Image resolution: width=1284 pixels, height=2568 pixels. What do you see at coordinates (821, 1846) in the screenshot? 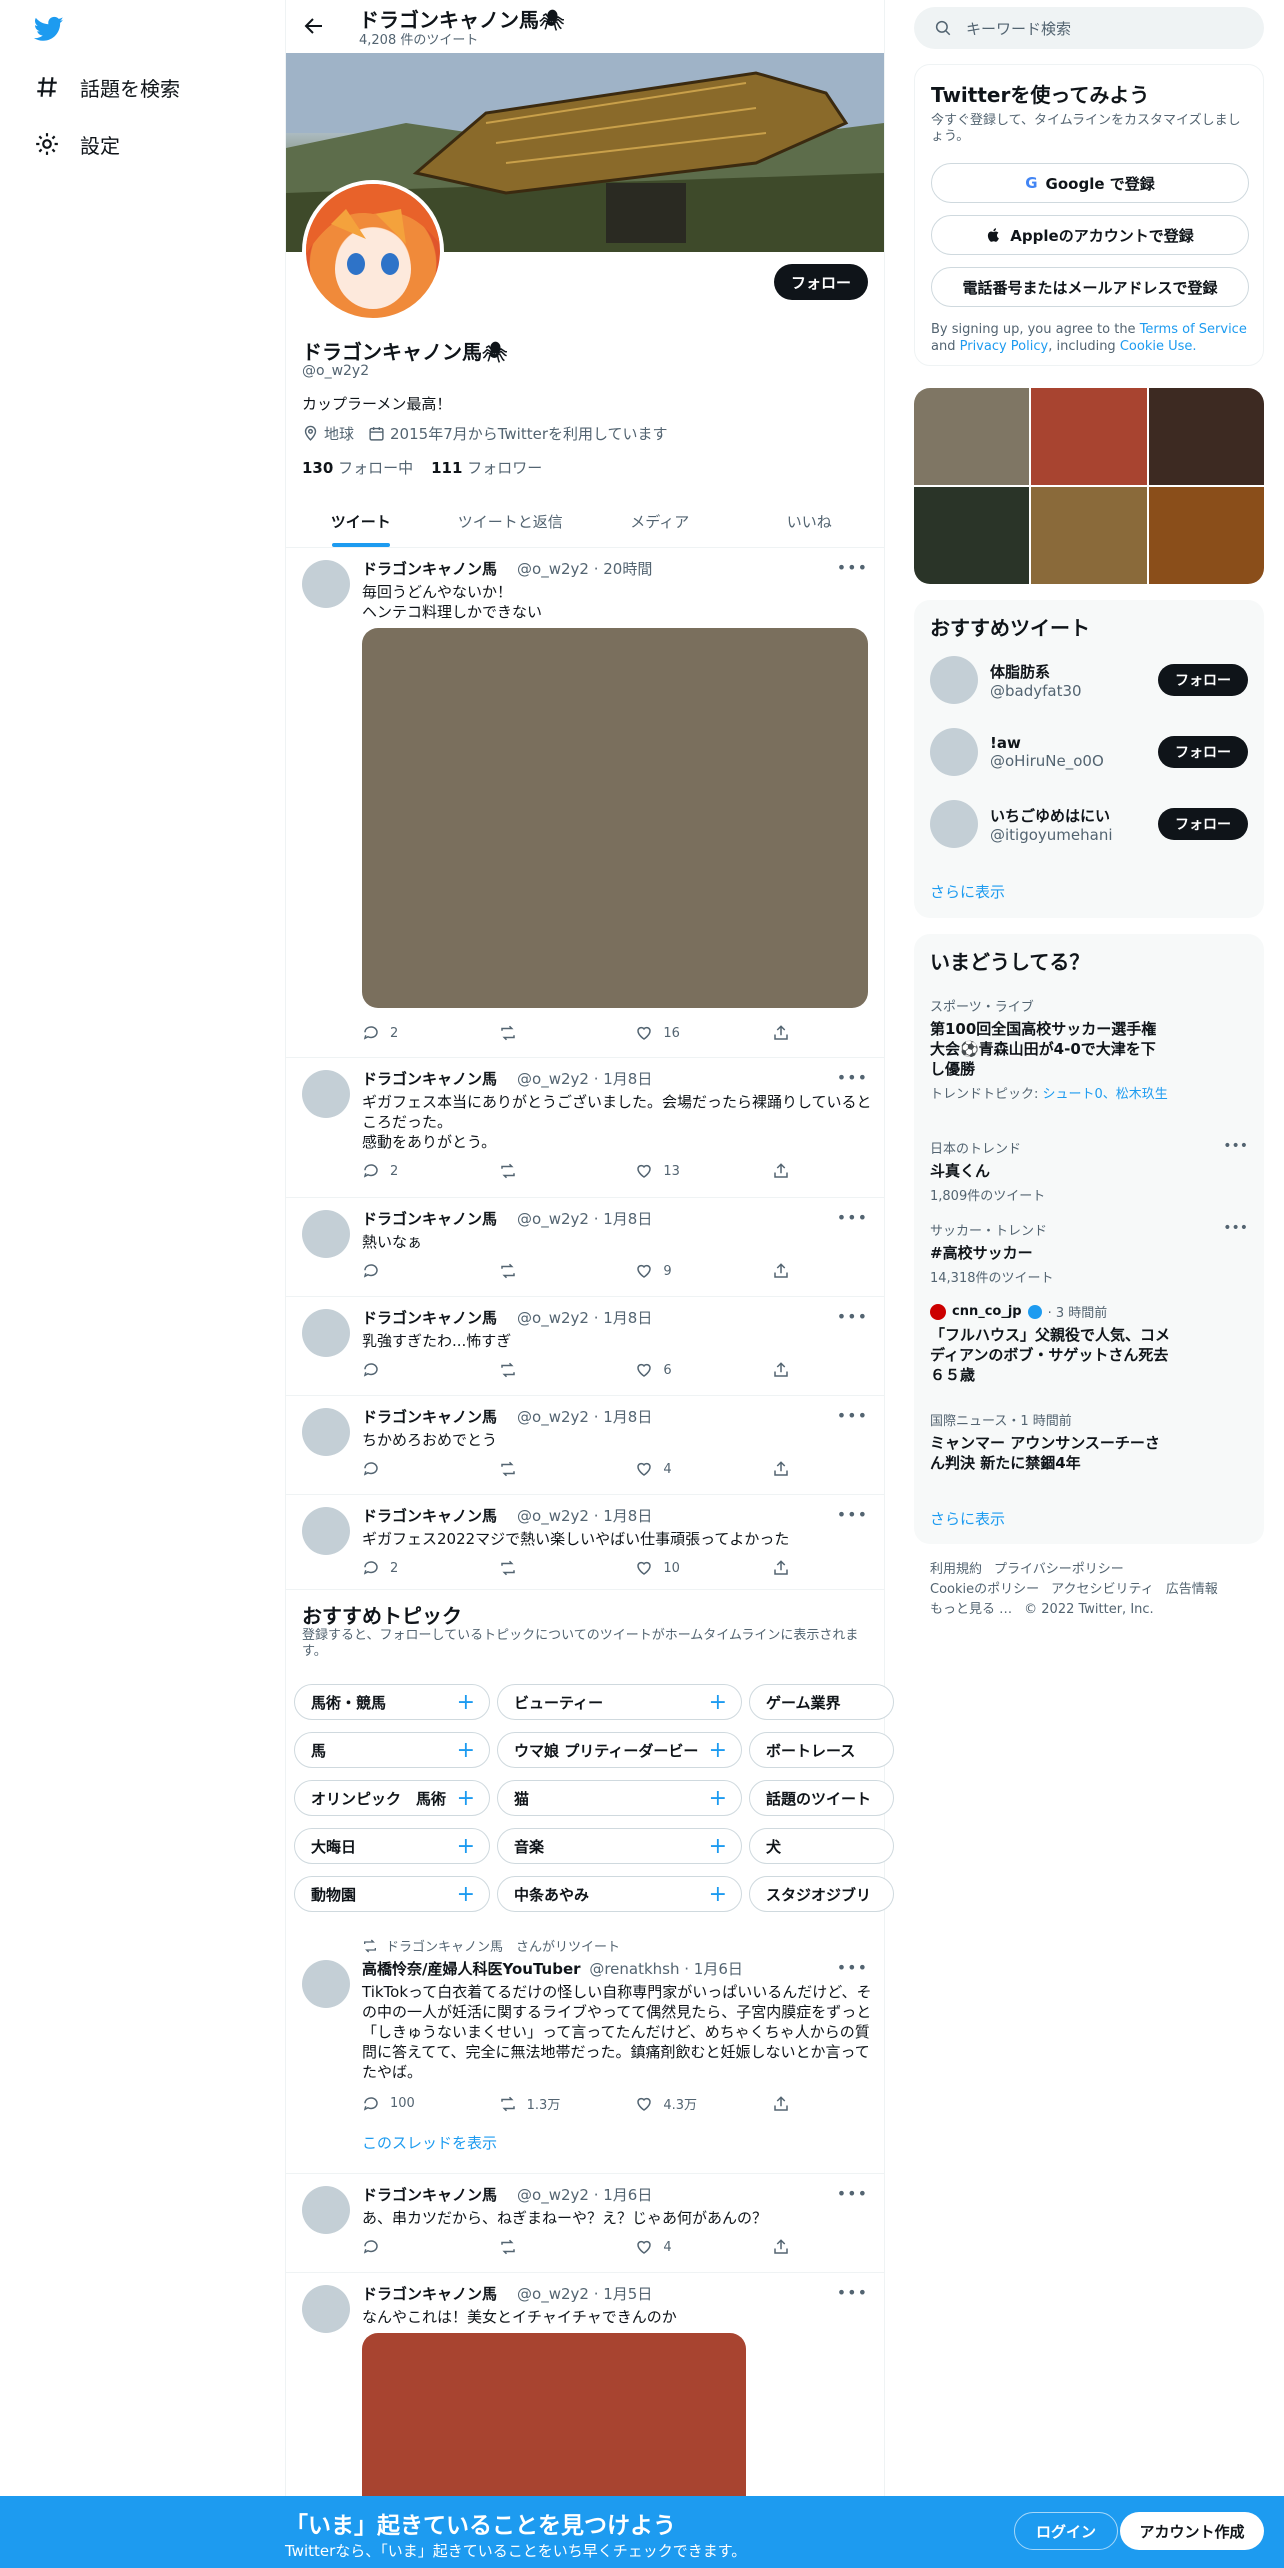
I see `topic-chip: 犬` at bounding box center [821, 1846].